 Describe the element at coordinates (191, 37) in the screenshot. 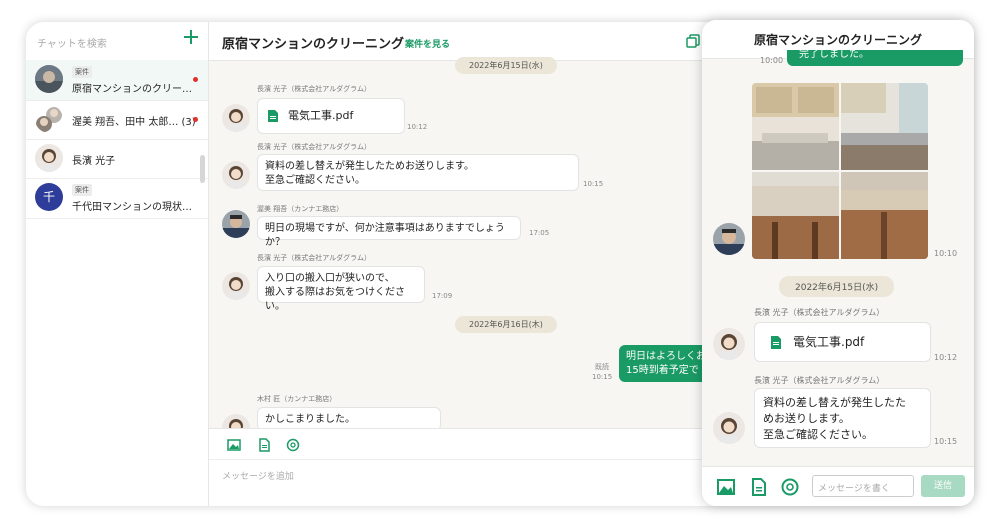

I see `plus-icon` at that location.